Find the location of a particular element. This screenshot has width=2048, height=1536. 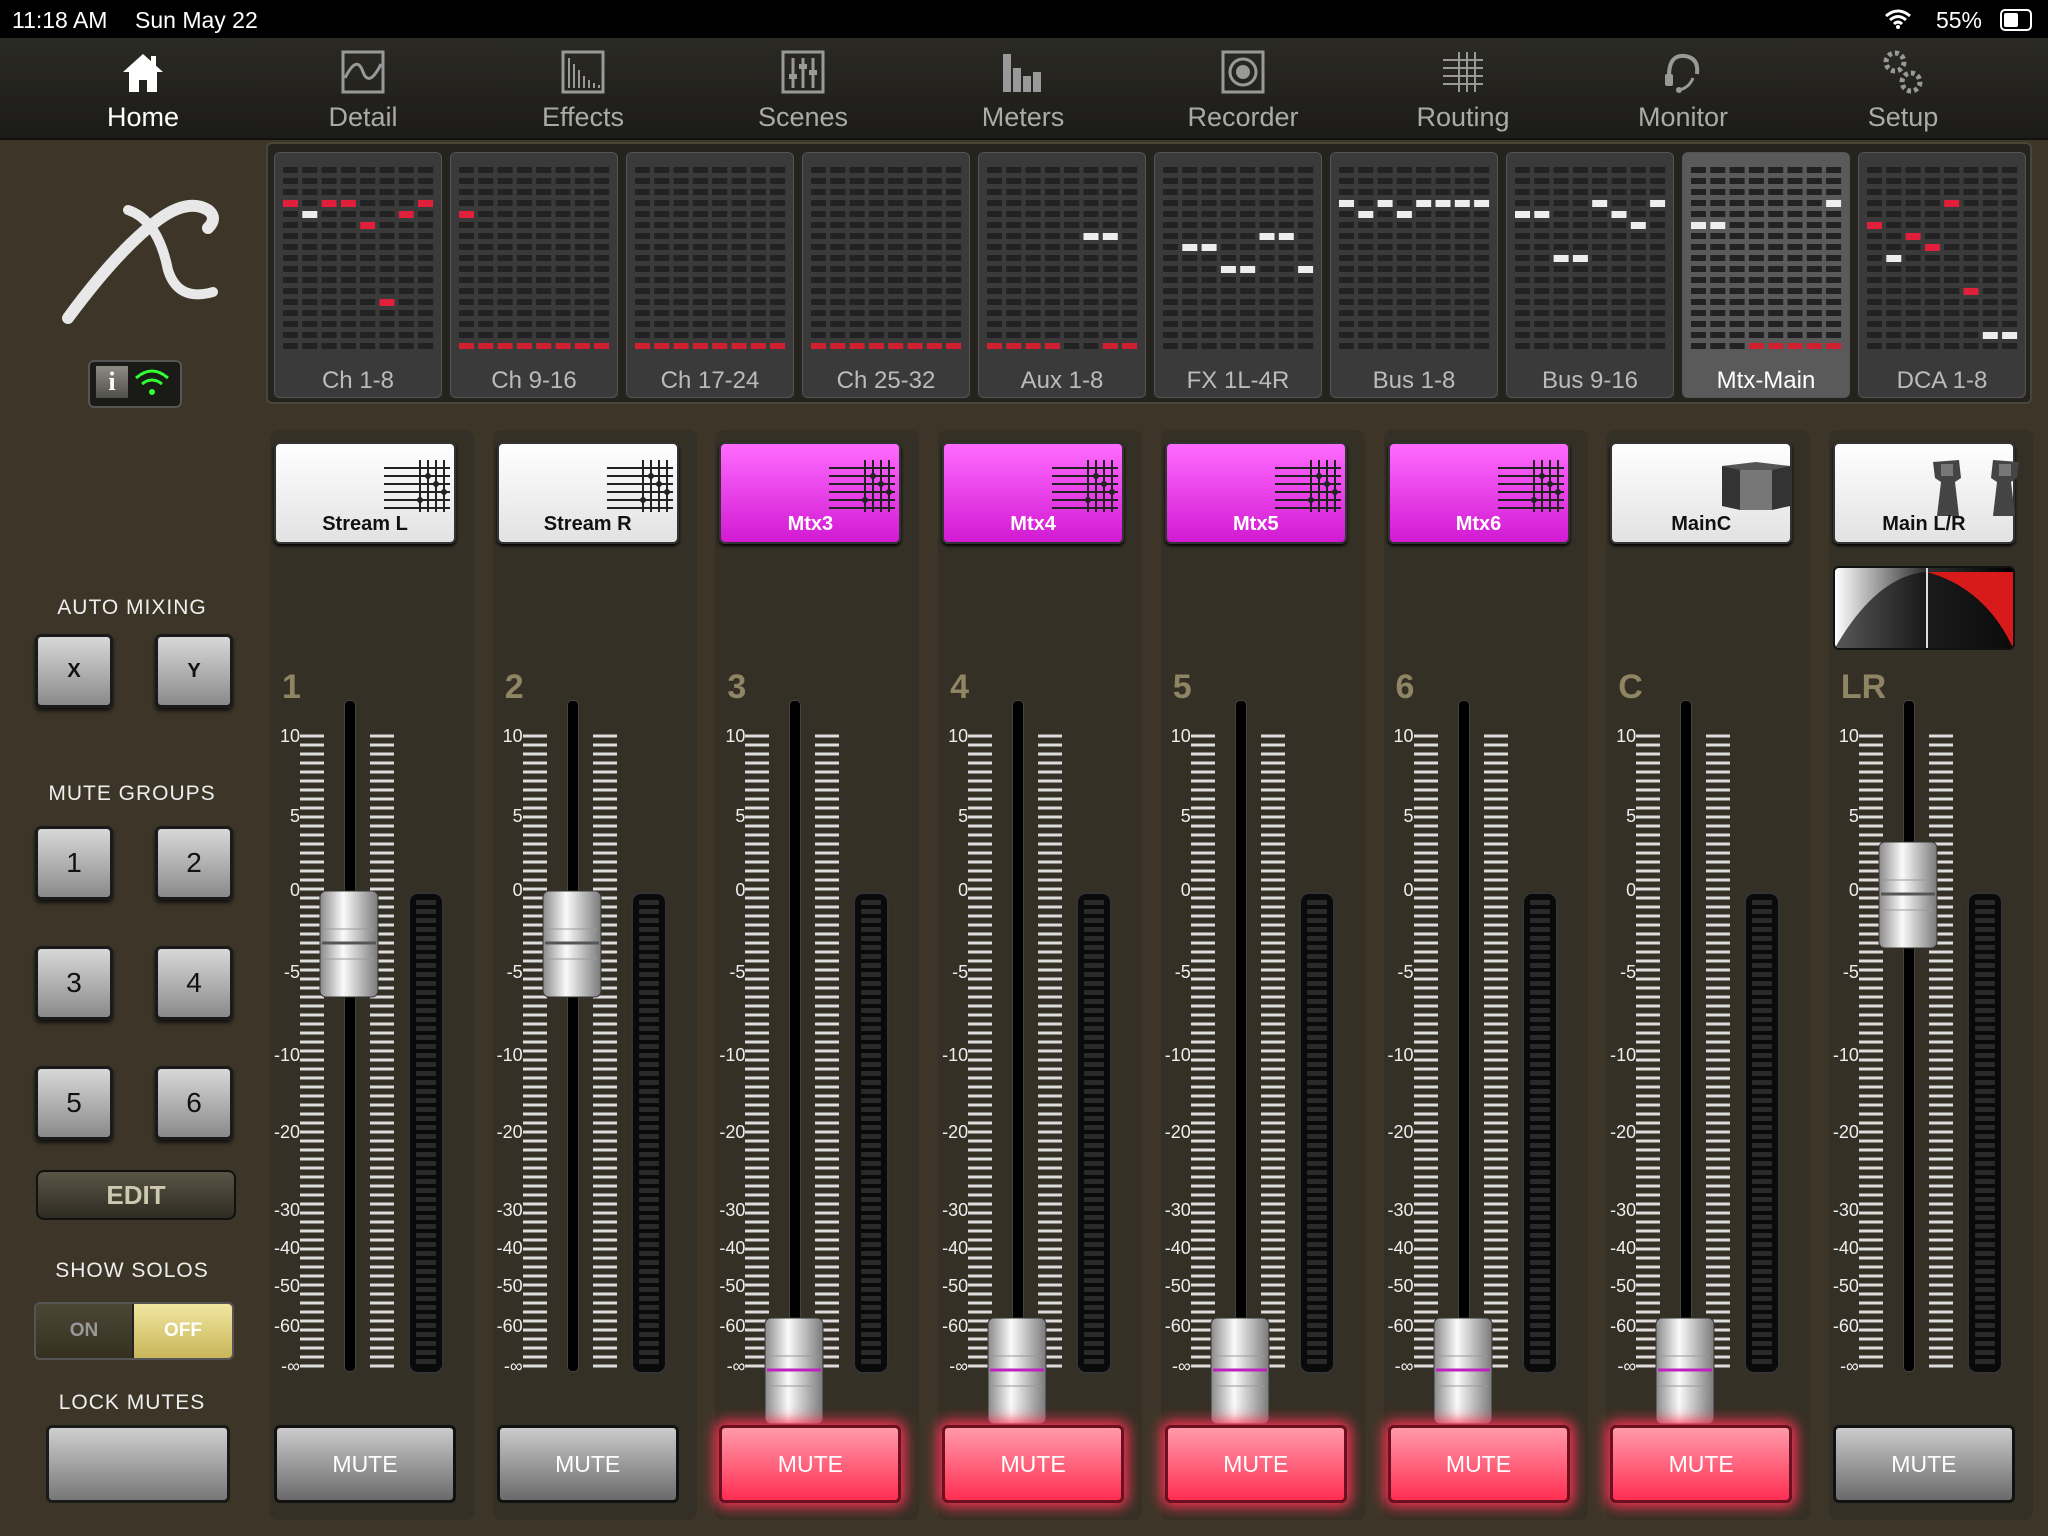

show-solos-off: OFF is located at coordinates (183, 1331).